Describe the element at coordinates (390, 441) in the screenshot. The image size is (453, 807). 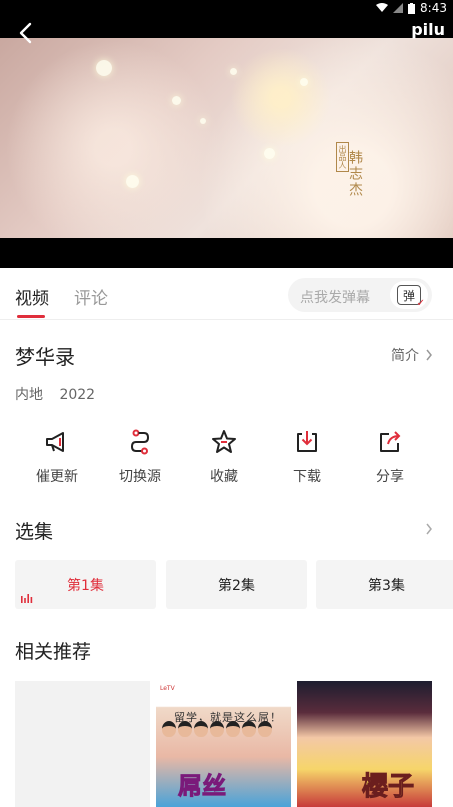
I see `share-icon` at that location.